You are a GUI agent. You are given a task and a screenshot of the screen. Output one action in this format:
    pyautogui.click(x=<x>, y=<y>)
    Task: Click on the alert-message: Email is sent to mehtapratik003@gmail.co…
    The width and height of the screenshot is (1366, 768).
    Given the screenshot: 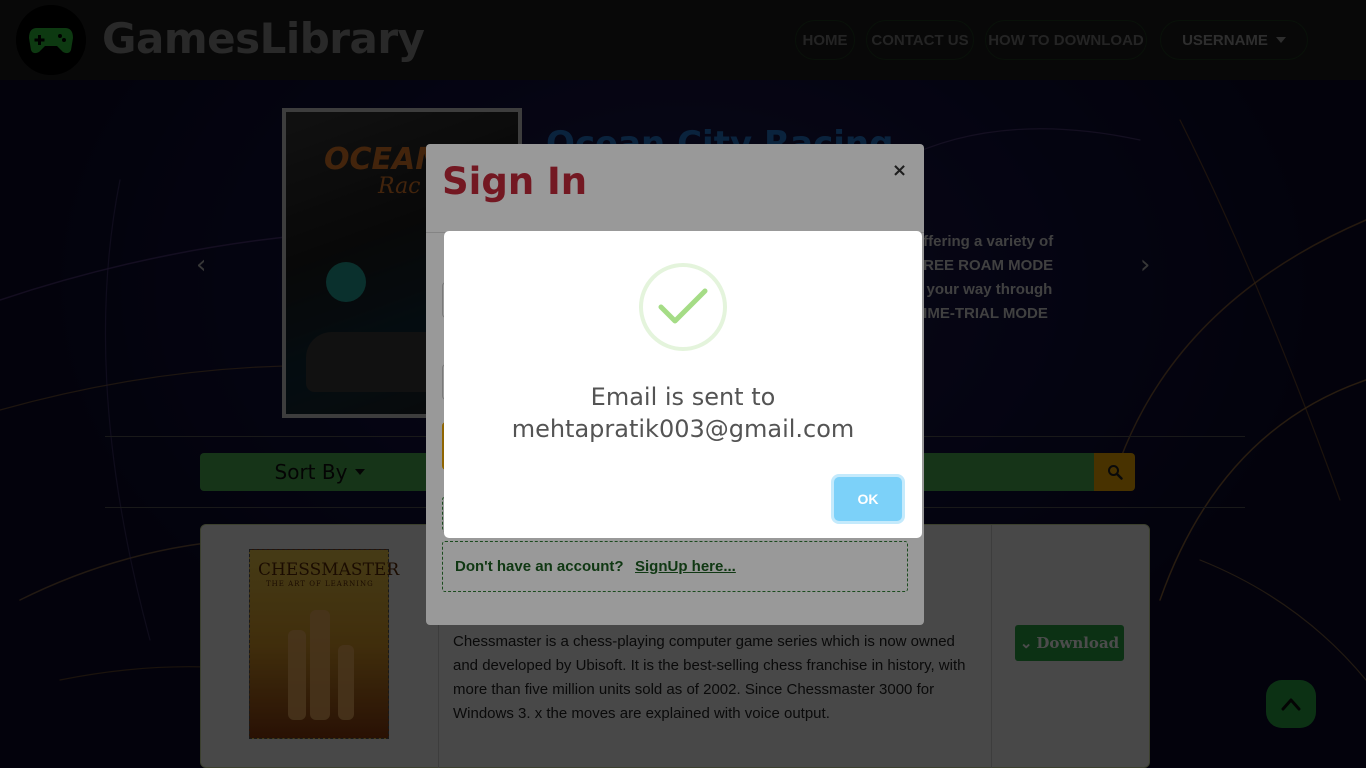 What is the action you would take?
    pyautogui.click(x=683, y=413)
    